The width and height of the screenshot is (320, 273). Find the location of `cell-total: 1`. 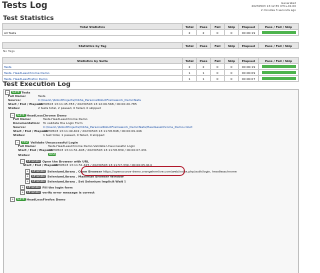

cell-total: 1 is located at coordinates (189, 78).